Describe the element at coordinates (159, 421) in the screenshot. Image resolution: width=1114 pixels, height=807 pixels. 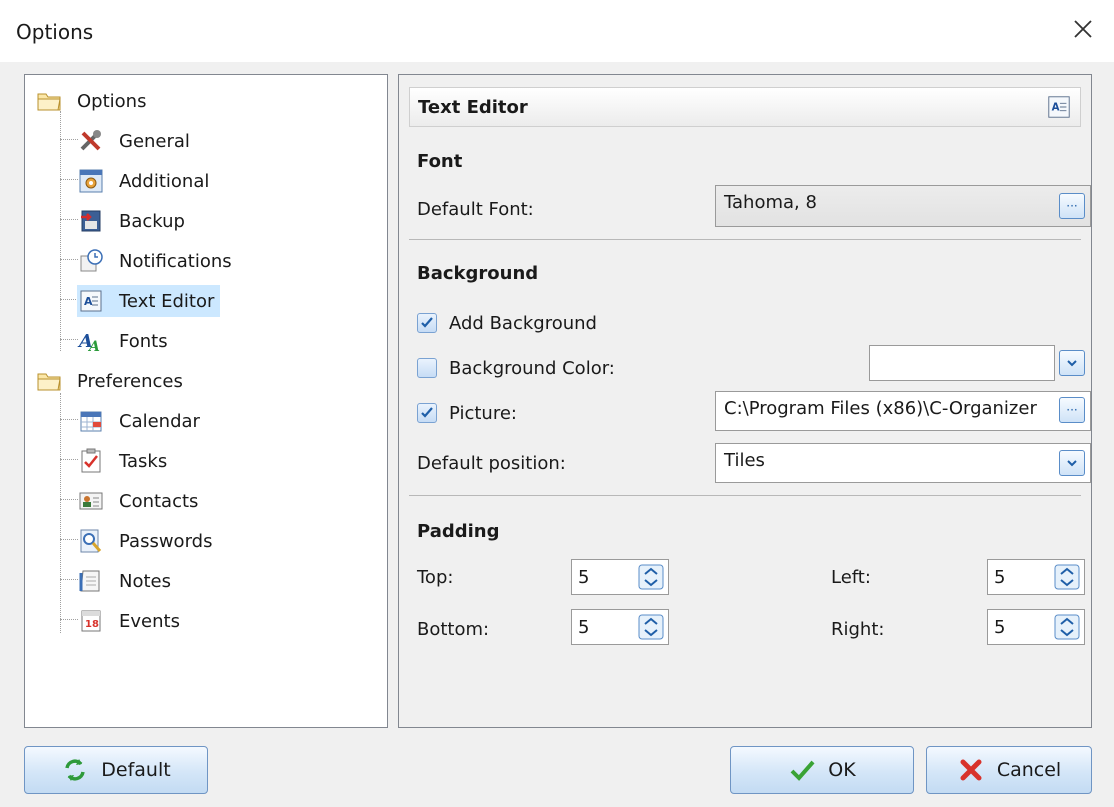
I see `tree-item-label: Calendar` at that location.